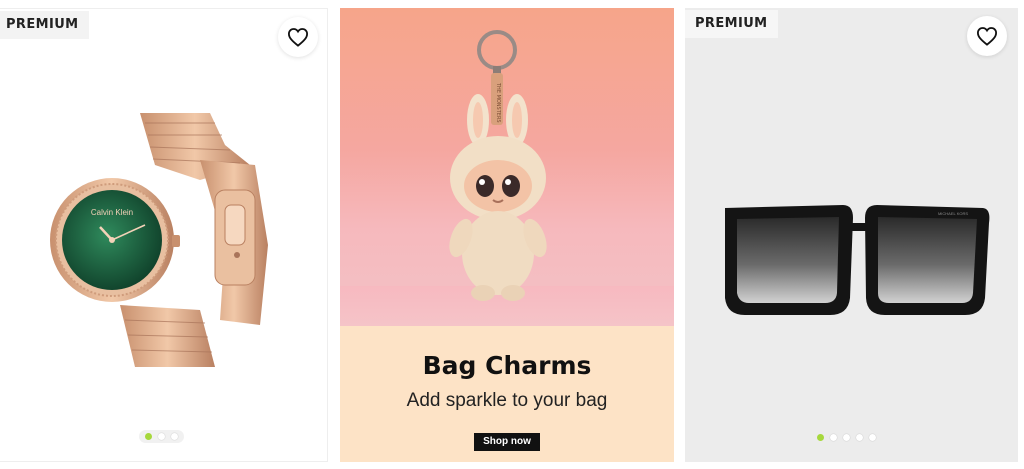  I want to click on product-image-sunglasses: MICHAEL KORS, so click(855, 258).